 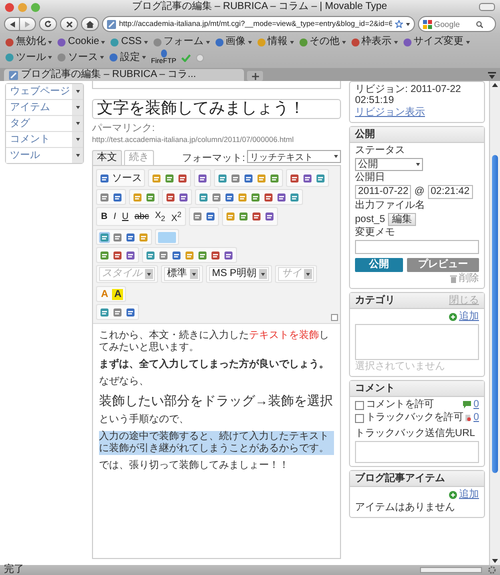 I want to click on toolbar-select: MS P明朝, so click(x=239, y=274).